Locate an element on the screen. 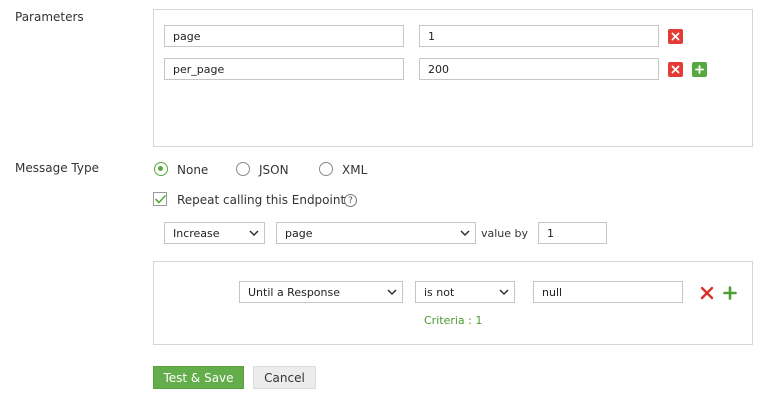 Image resolution: width=770 pixels, height=397 pixels. repeat-checkbox is located at coordinates (160, 199).